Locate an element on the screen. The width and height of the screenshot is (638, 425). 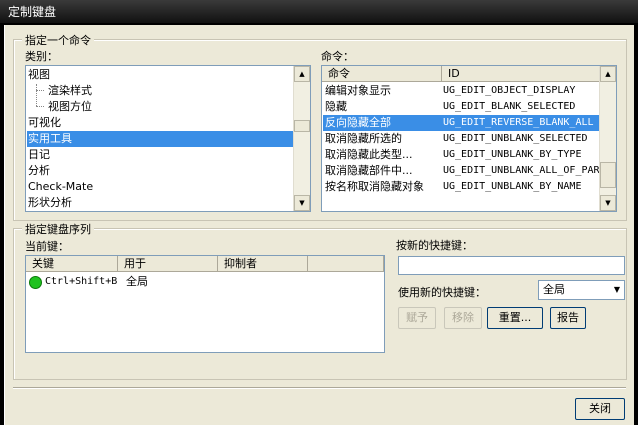
command-row: 按名称取消隐藏对象 UG_EDIT_UNBLANK_BY_NAME is located at coordinates (462, 187).